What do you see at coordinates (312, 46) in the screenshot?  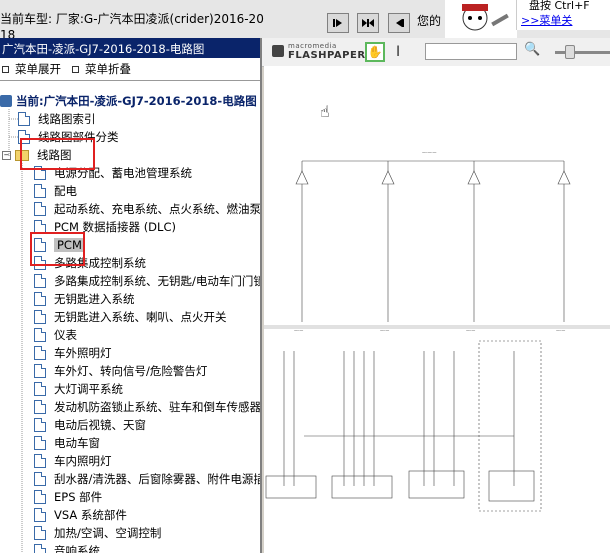 I see `logo-subtitle: macromedia` at bounding box center [312, 46].